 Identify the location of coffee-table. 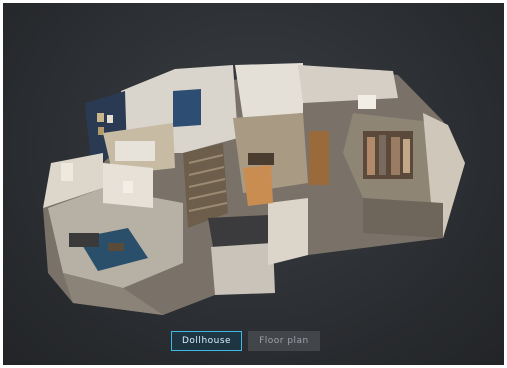
(116, 247).